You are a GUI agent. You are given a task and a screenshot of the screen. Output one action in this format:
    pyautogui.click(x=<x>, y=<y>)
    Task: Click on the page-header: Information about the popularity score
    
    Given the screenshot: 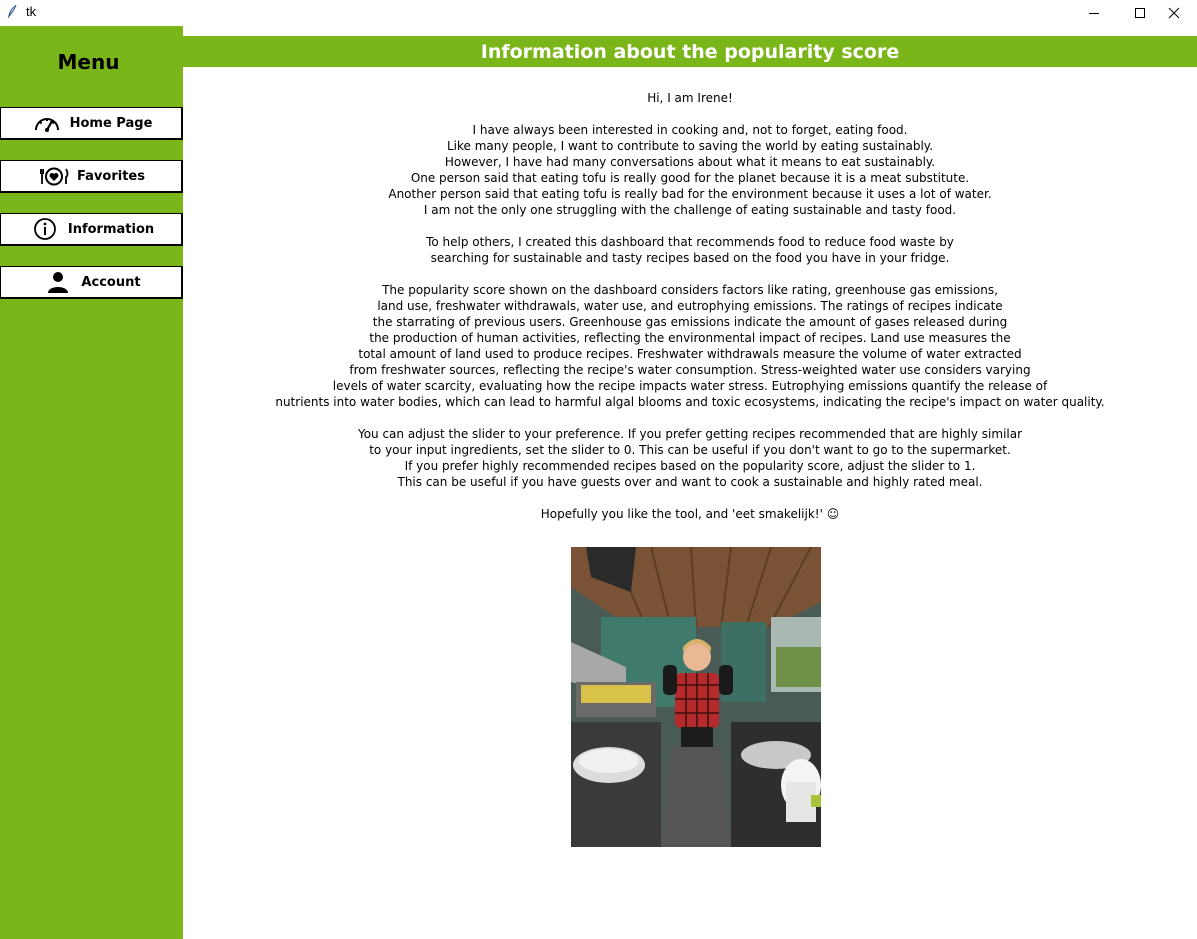 What is the action you would take?
    pyautogui.click(x=690, y=51)
    